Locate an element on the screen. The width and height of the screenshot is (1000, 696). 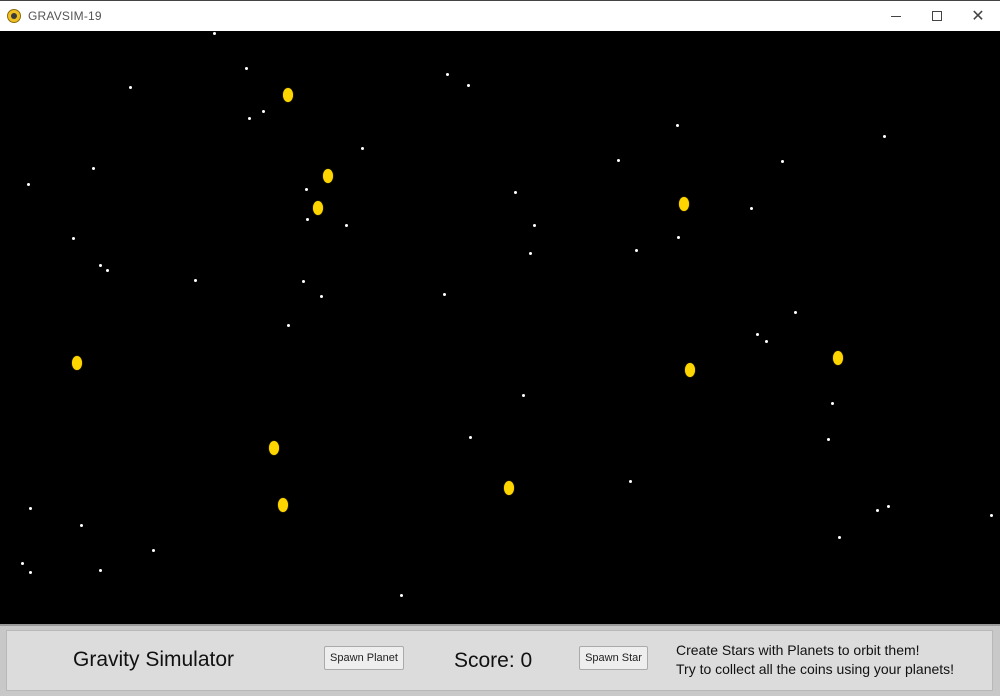
spawn-star-button: Spawn Star is located at coordinates (613, 658).